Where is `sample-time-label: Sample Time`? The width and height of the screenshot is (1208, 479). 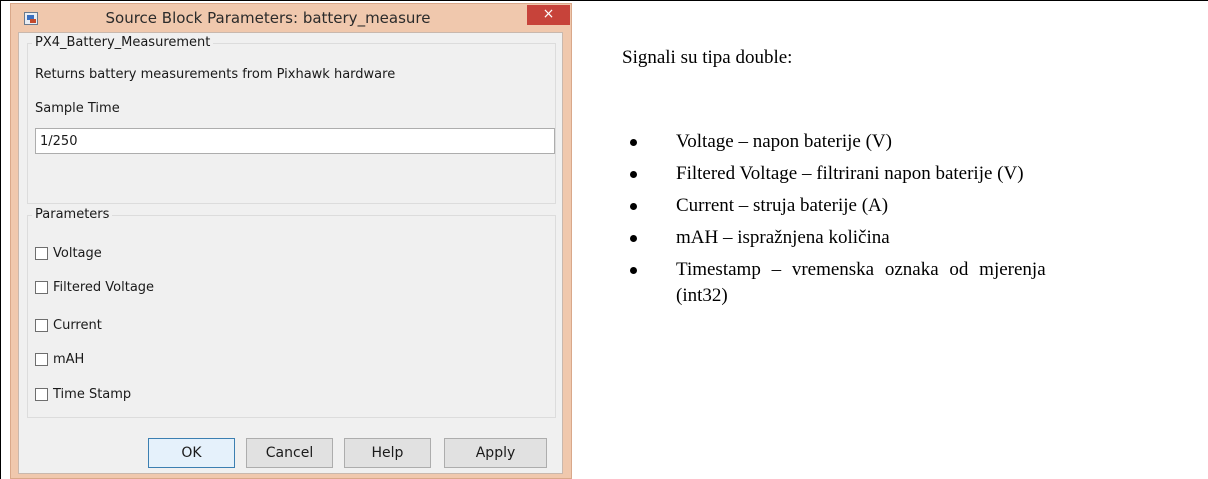
sample-time-label: Sample Time is located at coordinates (77, 108).